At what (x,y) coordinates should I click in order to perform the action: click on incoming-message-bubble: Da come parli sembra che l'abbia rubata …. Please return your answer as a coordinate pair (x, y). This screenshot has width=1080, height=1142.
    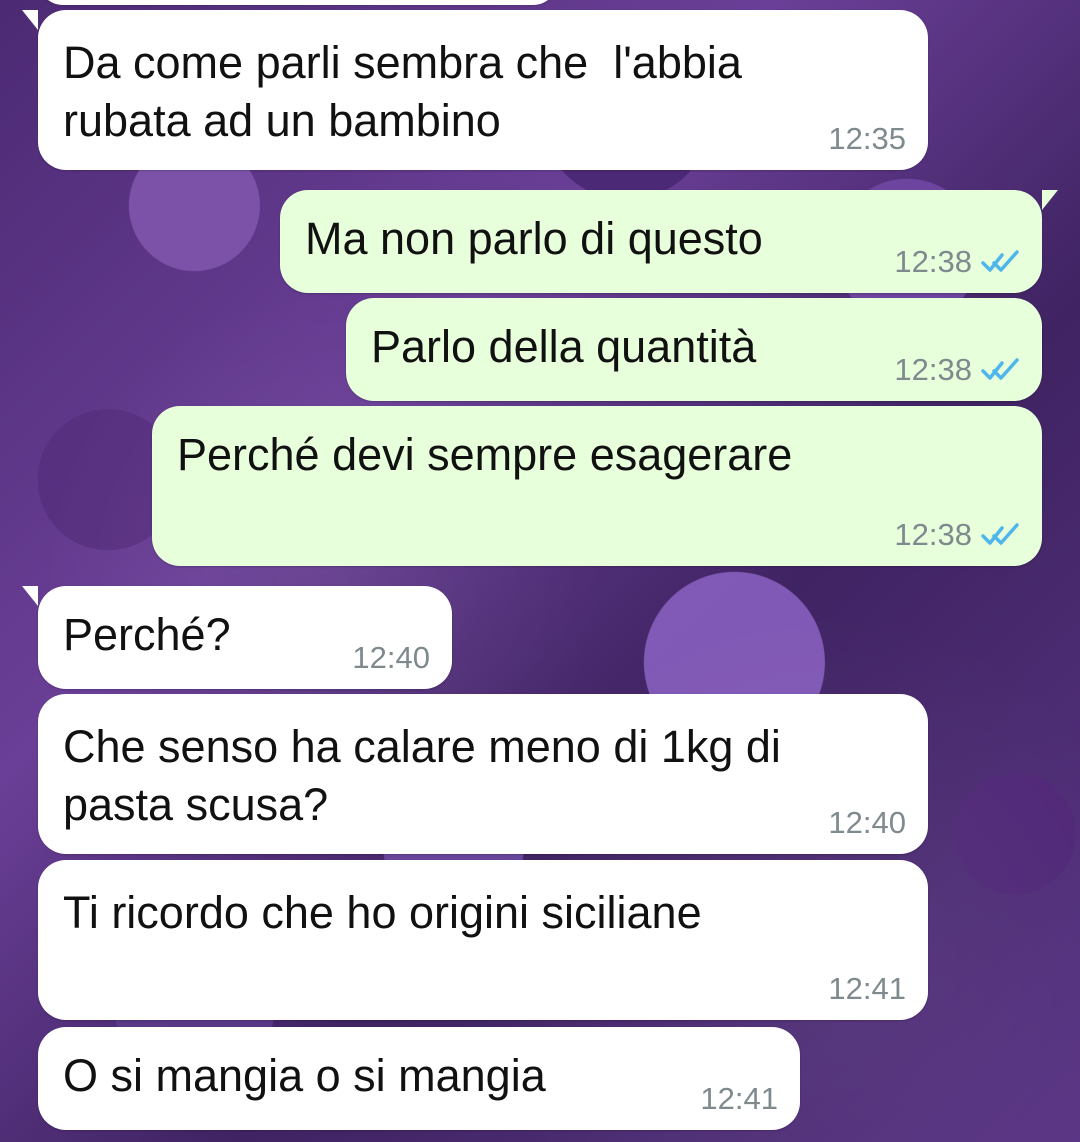
    Looking at the image, I should click on (475, 90).